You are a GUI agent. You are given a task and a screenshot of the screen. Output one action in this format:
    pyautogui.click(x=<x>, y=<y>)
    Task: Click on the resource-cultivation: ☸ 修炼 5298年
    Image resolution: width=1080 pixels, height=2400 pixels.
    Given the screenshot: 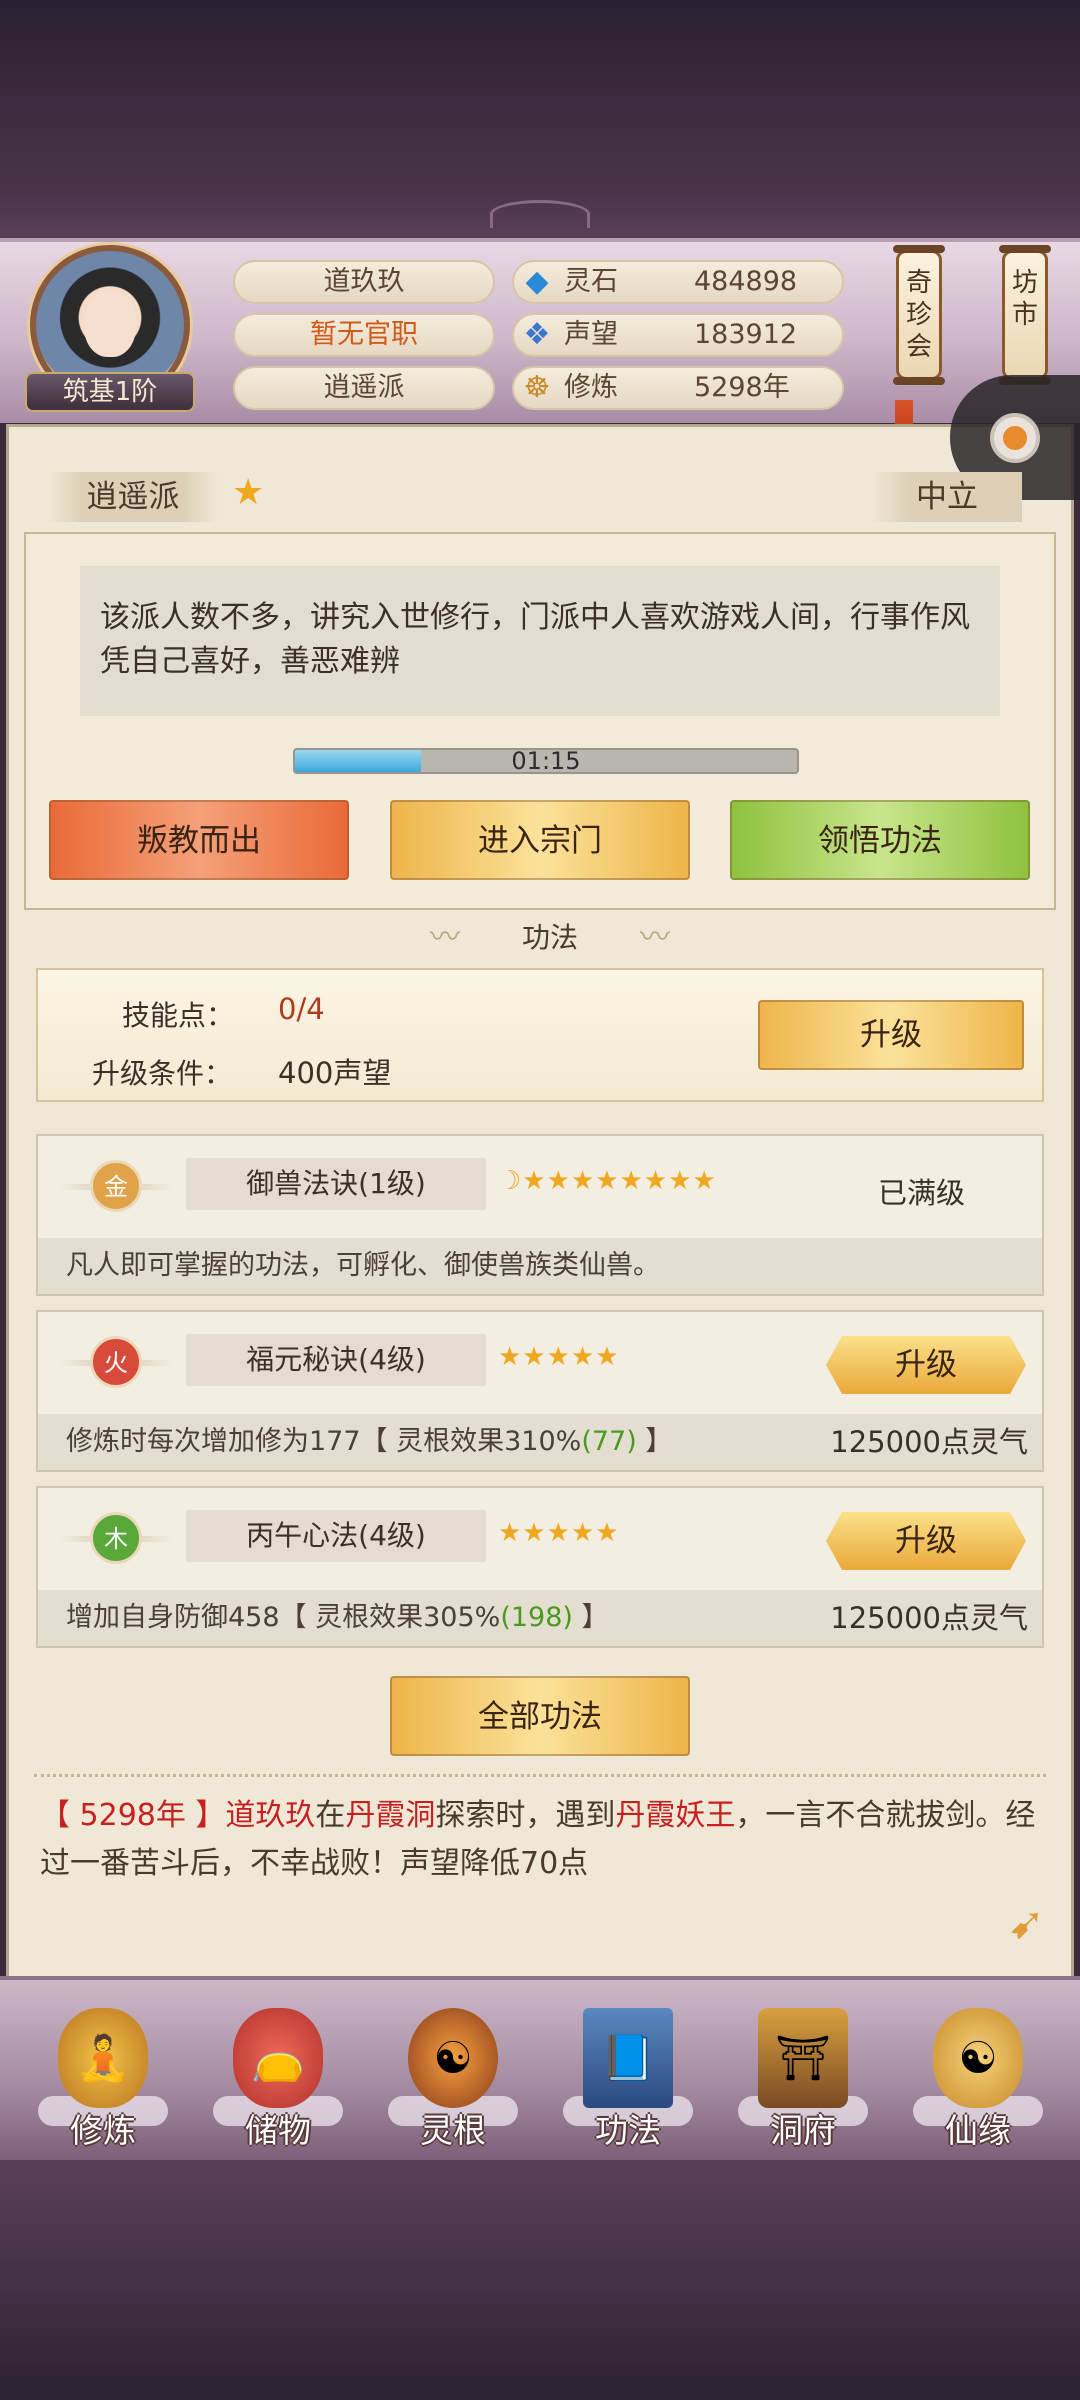 What is the action you would take?
    pyautogui.click(x=678, y=388)
    